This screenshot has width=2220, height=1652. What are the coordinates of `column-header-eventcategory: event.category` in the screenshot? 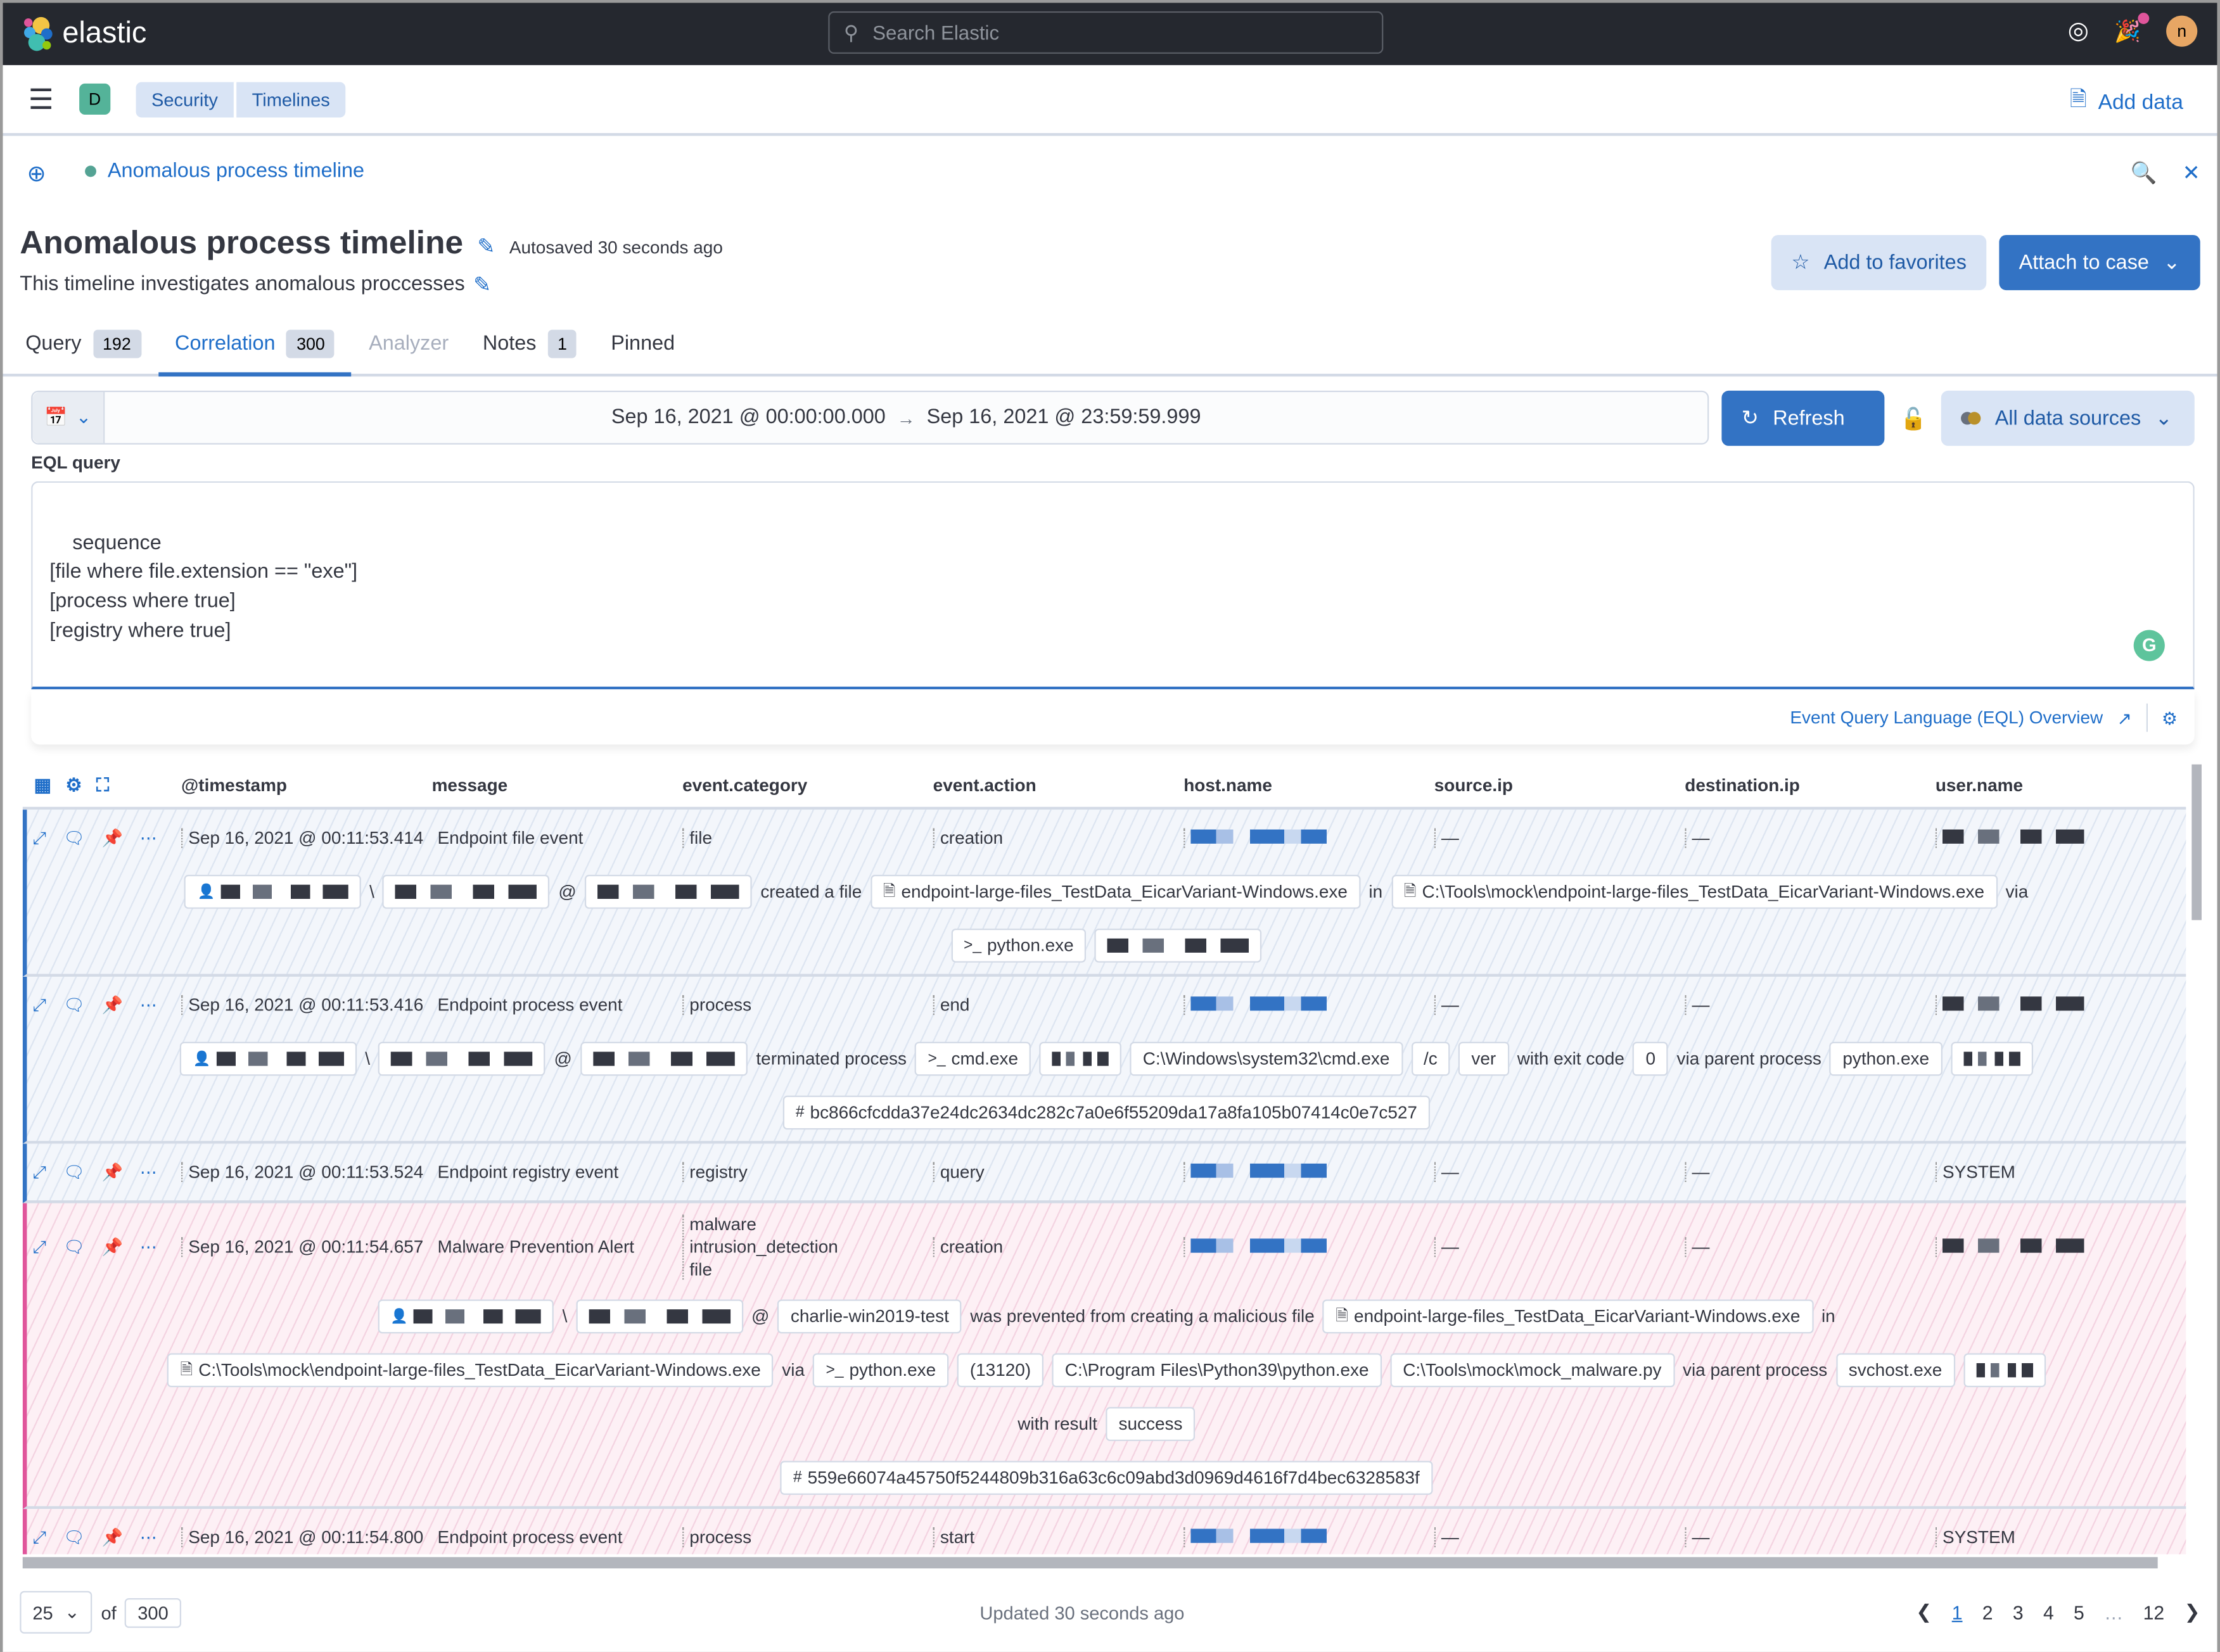 It's located at (807, 786).